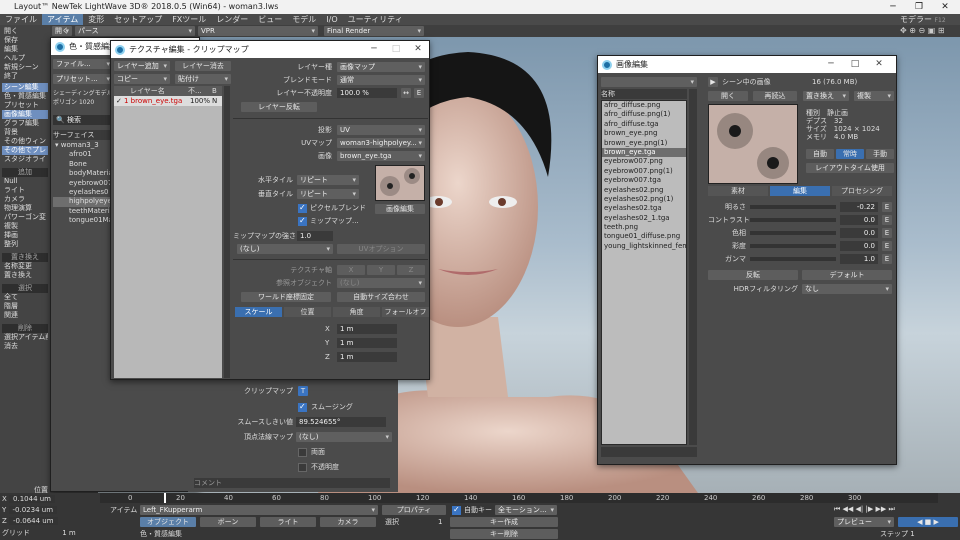 The height and width of the screenshot is (540, 960). Describe the element at coordinates (414, 510) in the screenshot. I see `property-button: プロパティ` at that location.